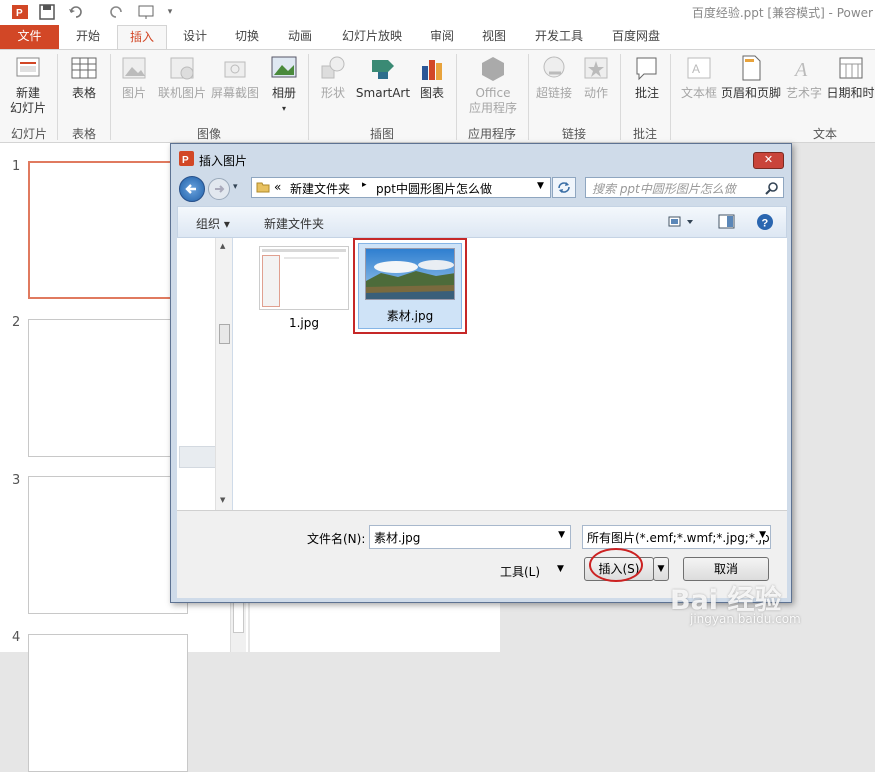  Describe the element at coordinates (223, 374) in the screenshot. I see `navigation-scrollbar: ▲ ▼` at that location.